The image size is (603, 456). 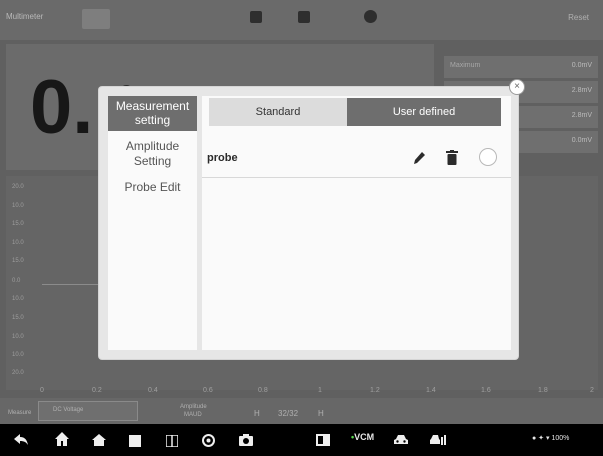 What do you see at coordinates (62, 439) in the screenshot?
I see `home-icon` at bounding box center [62, 439].